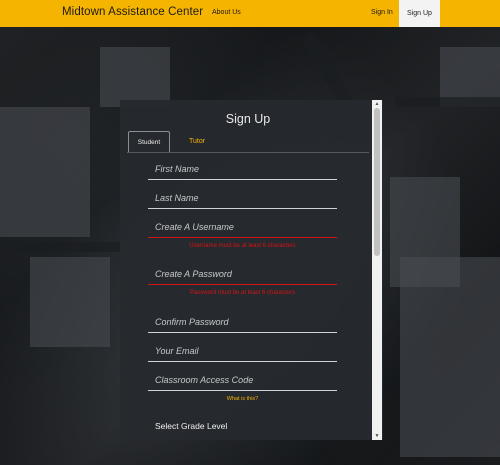  What do you see at coordinates (382, 12) in the screenshot?
I see `nav-sign-in-link: Sign In` at bounding box center [382, 12].